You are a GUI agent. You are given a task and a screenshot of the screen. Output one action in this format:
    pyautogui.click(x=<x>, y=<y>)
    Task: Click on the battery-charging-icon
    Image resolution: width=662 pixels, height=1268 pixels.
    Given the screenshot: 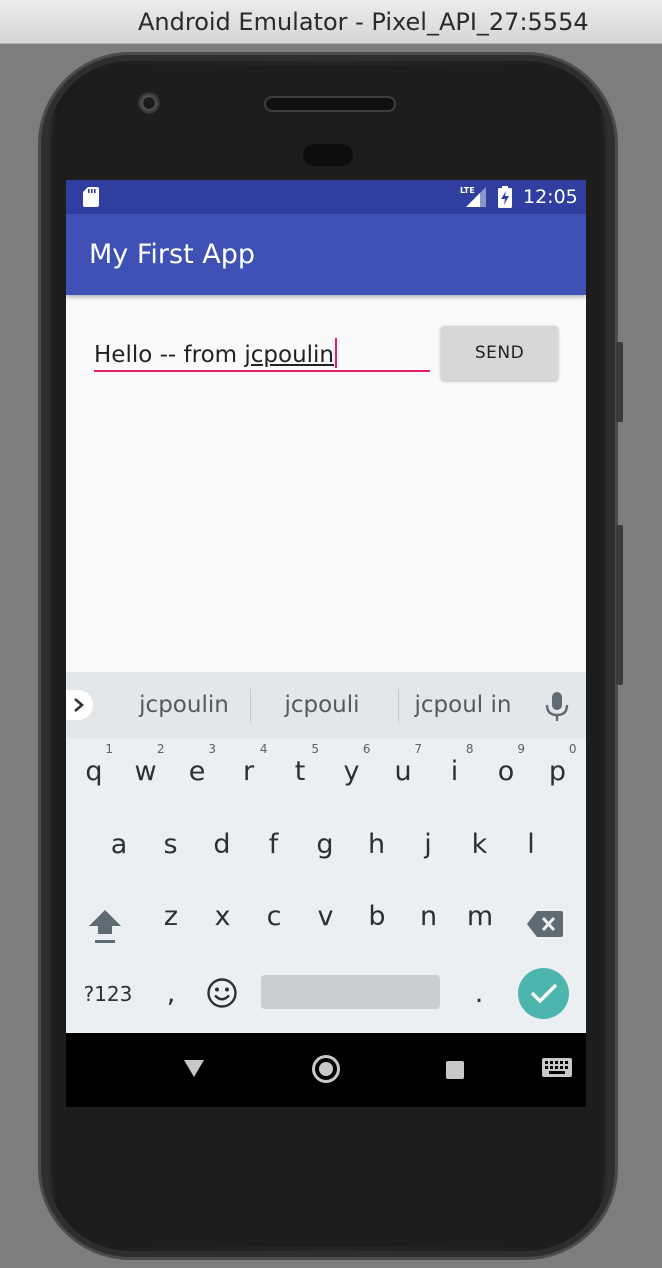 What is the action you would take?
    pyautogui.click(x=505, y=197)
    